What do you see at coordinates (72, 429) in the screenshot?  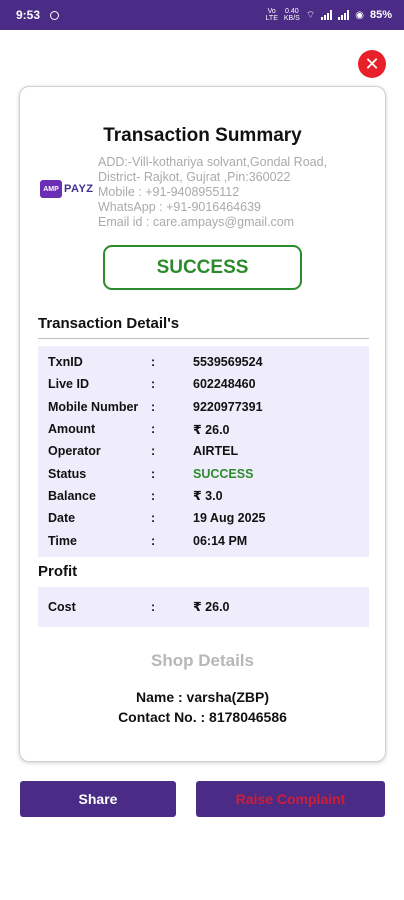 I see `row-label: Amount` at bounding box center [72, 429].